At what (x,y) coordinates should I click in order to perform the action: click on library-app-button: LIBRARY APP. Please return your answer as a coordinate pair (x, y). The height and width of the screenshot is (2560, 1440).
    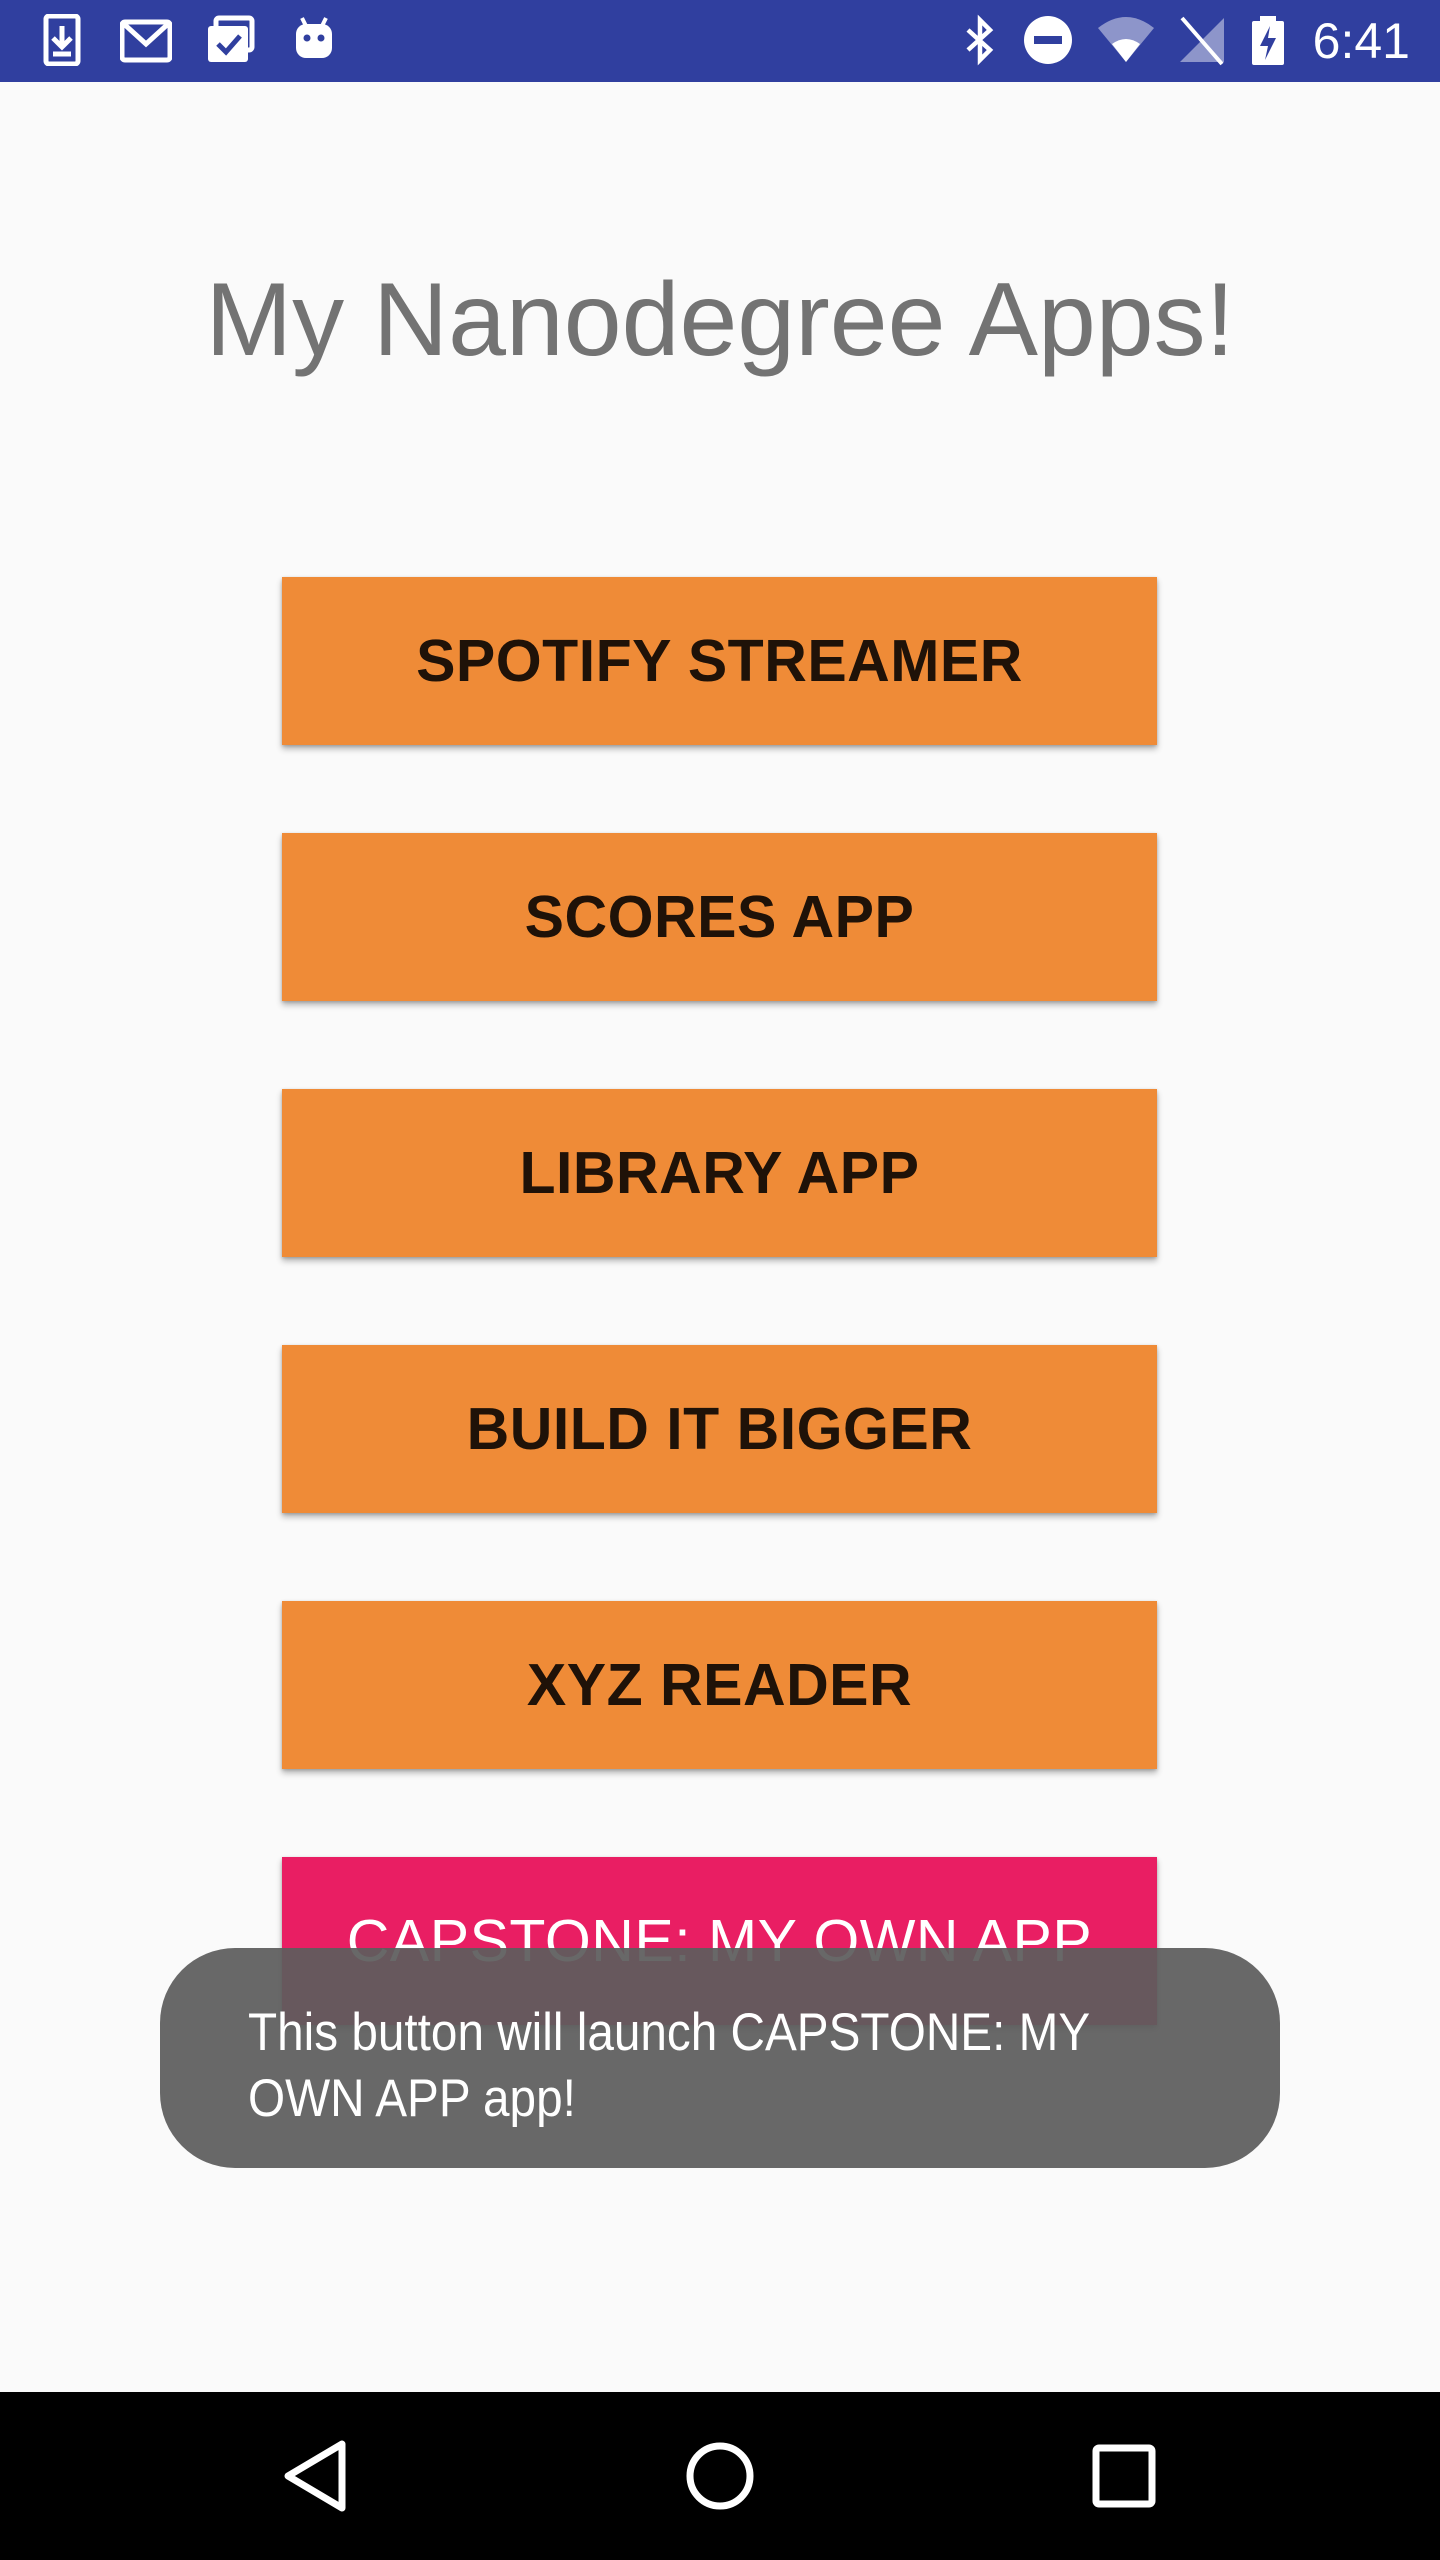
    Looking at the image, I should click on (719, 1173).